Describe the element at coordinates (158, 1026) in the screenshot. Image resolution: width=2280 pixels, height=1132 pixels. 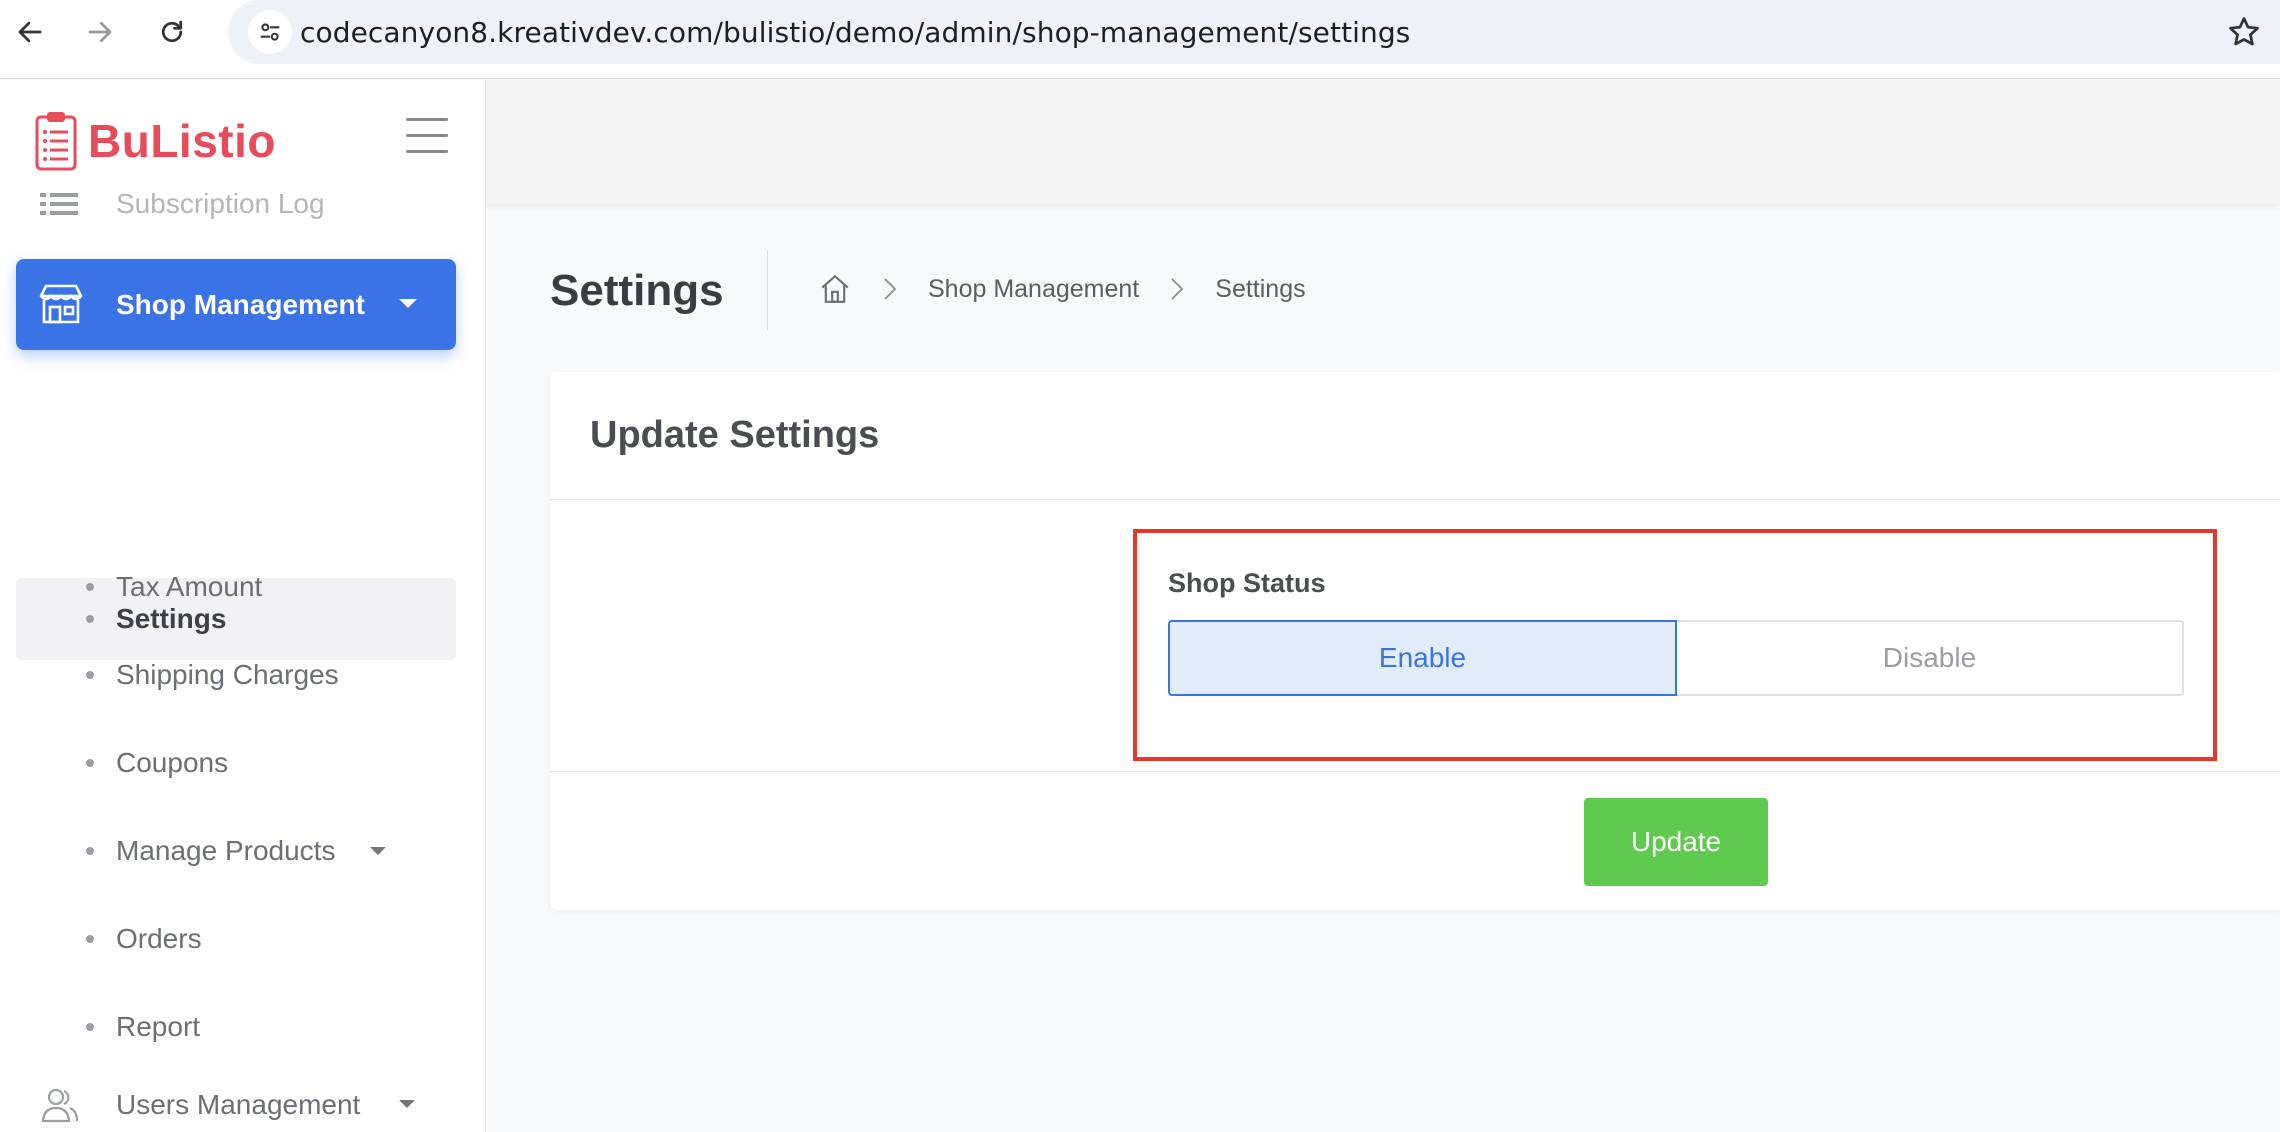
I see `sidebar-subitem-label: Report` at that location.